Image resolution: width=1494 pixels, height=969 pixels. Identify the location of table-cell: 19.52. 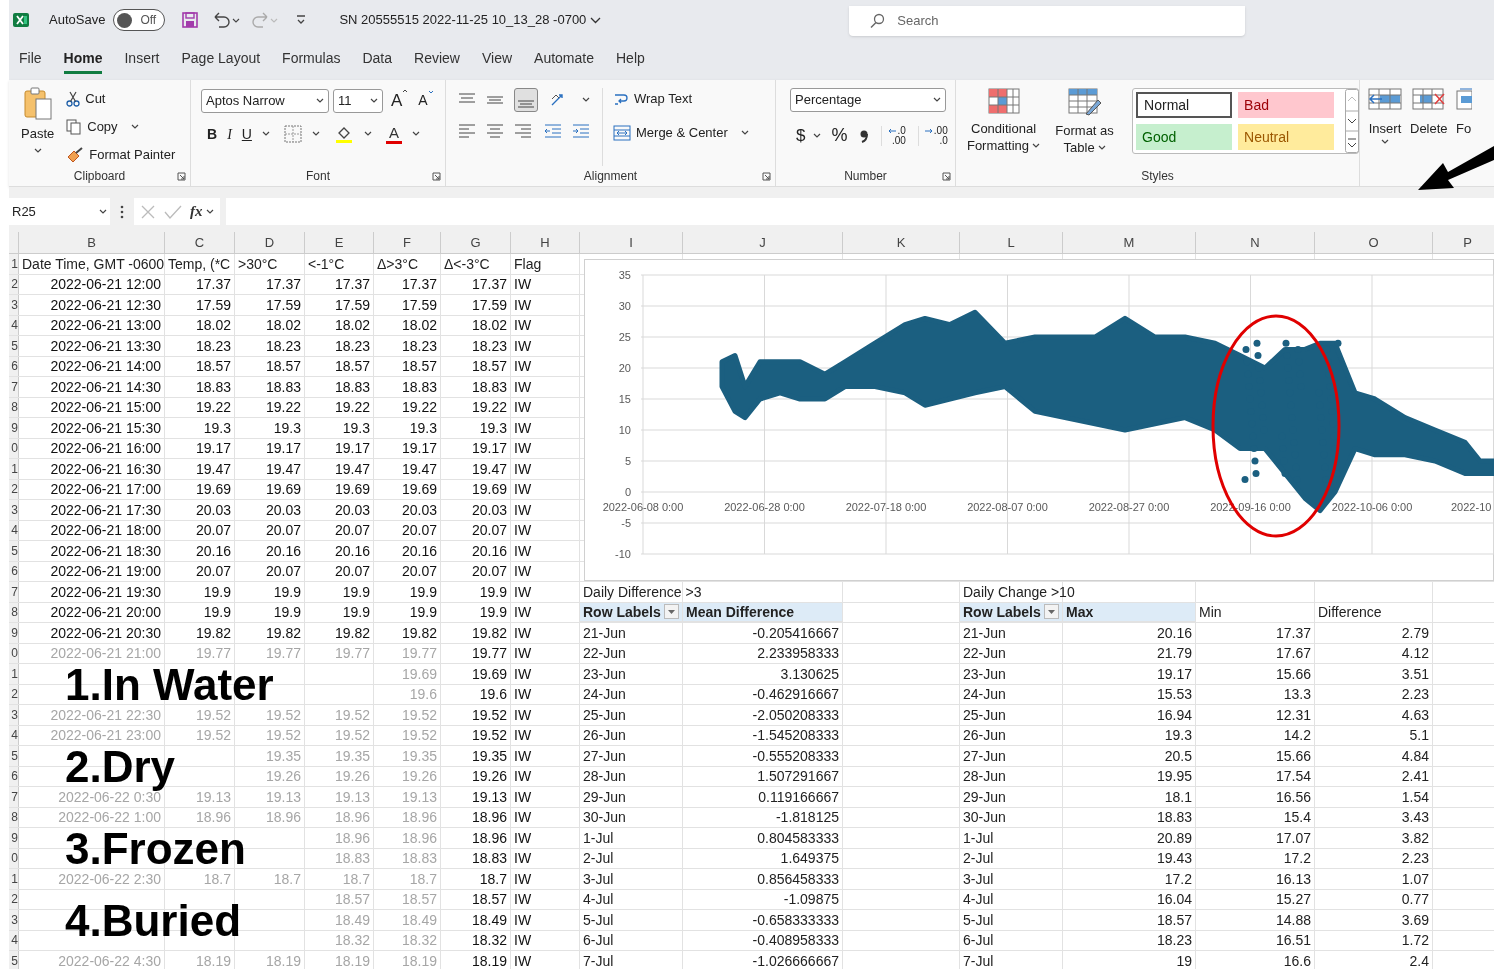
(213, 735).